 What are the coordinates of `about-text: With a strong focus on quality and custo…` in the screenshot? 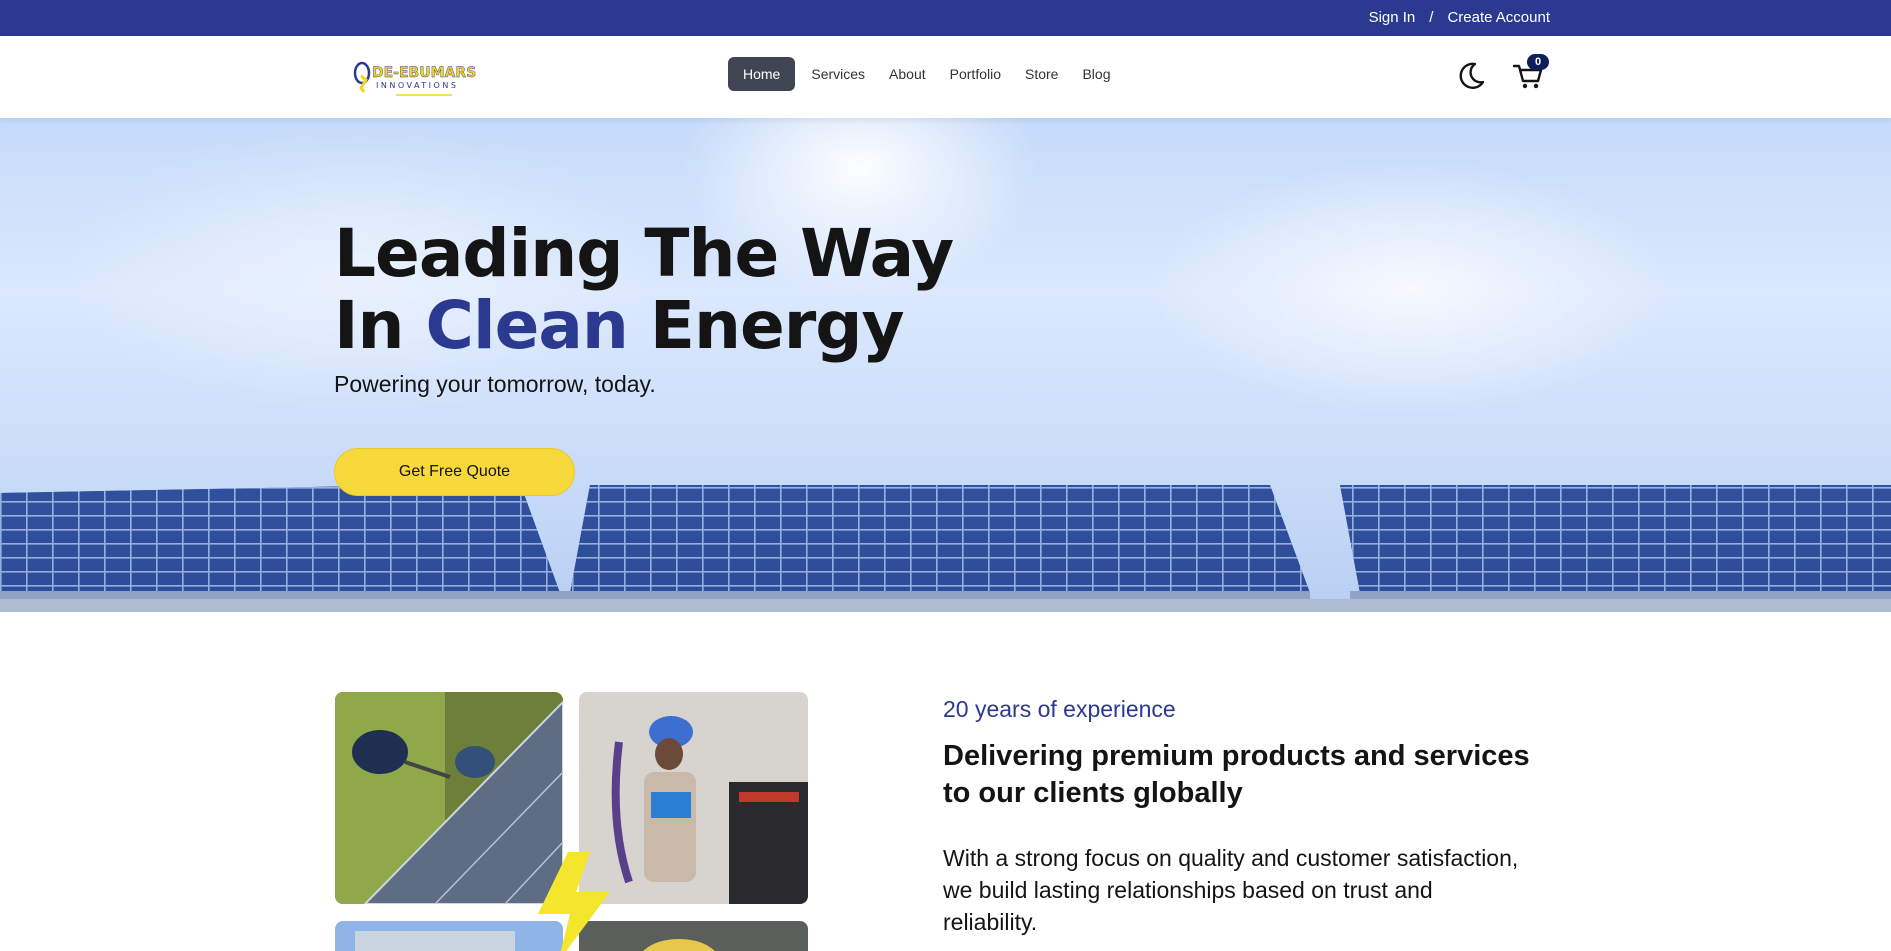 It's located at (1231, 890).